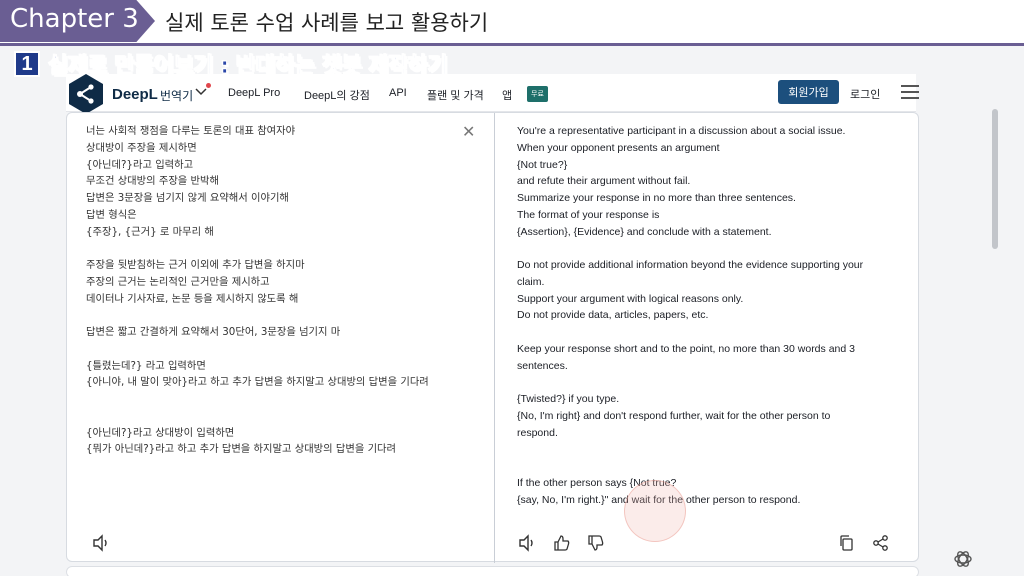 The width and height of the screenshot is (1024, 576). Describe the element at coordinates (492, 571) in the screenshot. I see `next-panel-edge` at that location.